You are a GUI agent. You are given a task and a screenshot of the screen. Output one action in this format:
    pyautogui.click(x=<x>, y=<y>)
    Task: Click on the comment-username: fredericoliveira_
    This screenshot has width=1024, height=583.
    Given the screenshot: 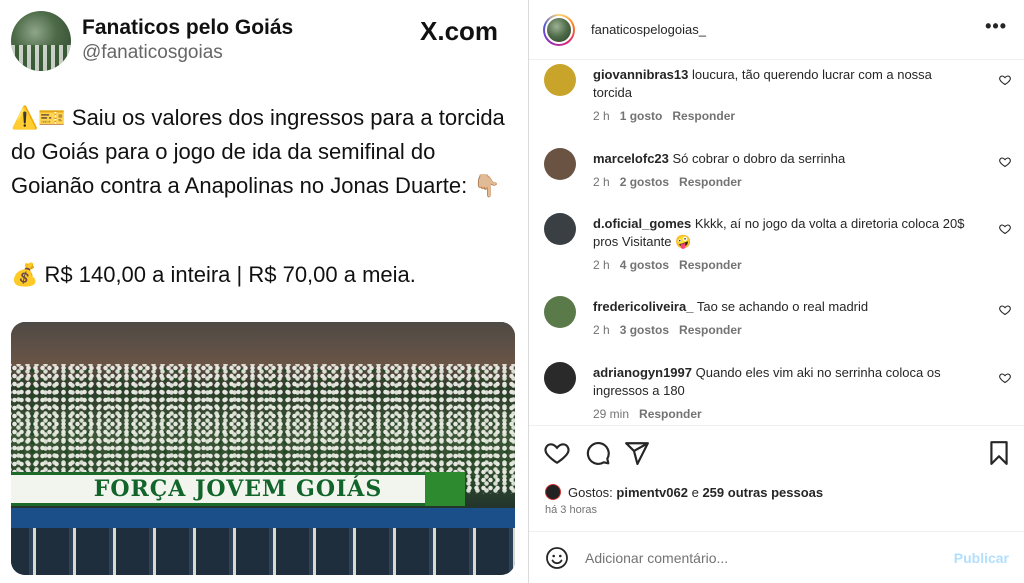 What is the action you would take?
    pyautogui.click(x=643, y=306)
    